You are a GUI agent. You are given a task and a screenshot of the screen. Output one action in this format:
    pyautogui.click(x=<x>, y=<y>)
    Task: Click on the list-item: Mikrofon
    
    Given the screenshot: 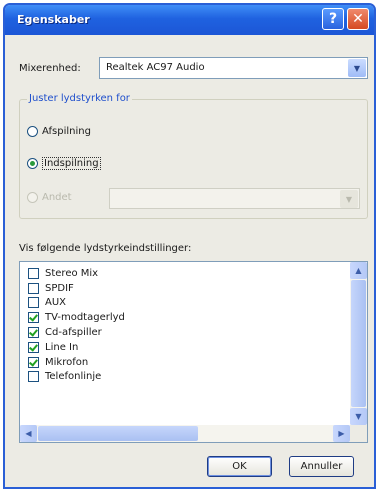 What is the action you would take?
    pyautogui.click(x=76, y=362)
    